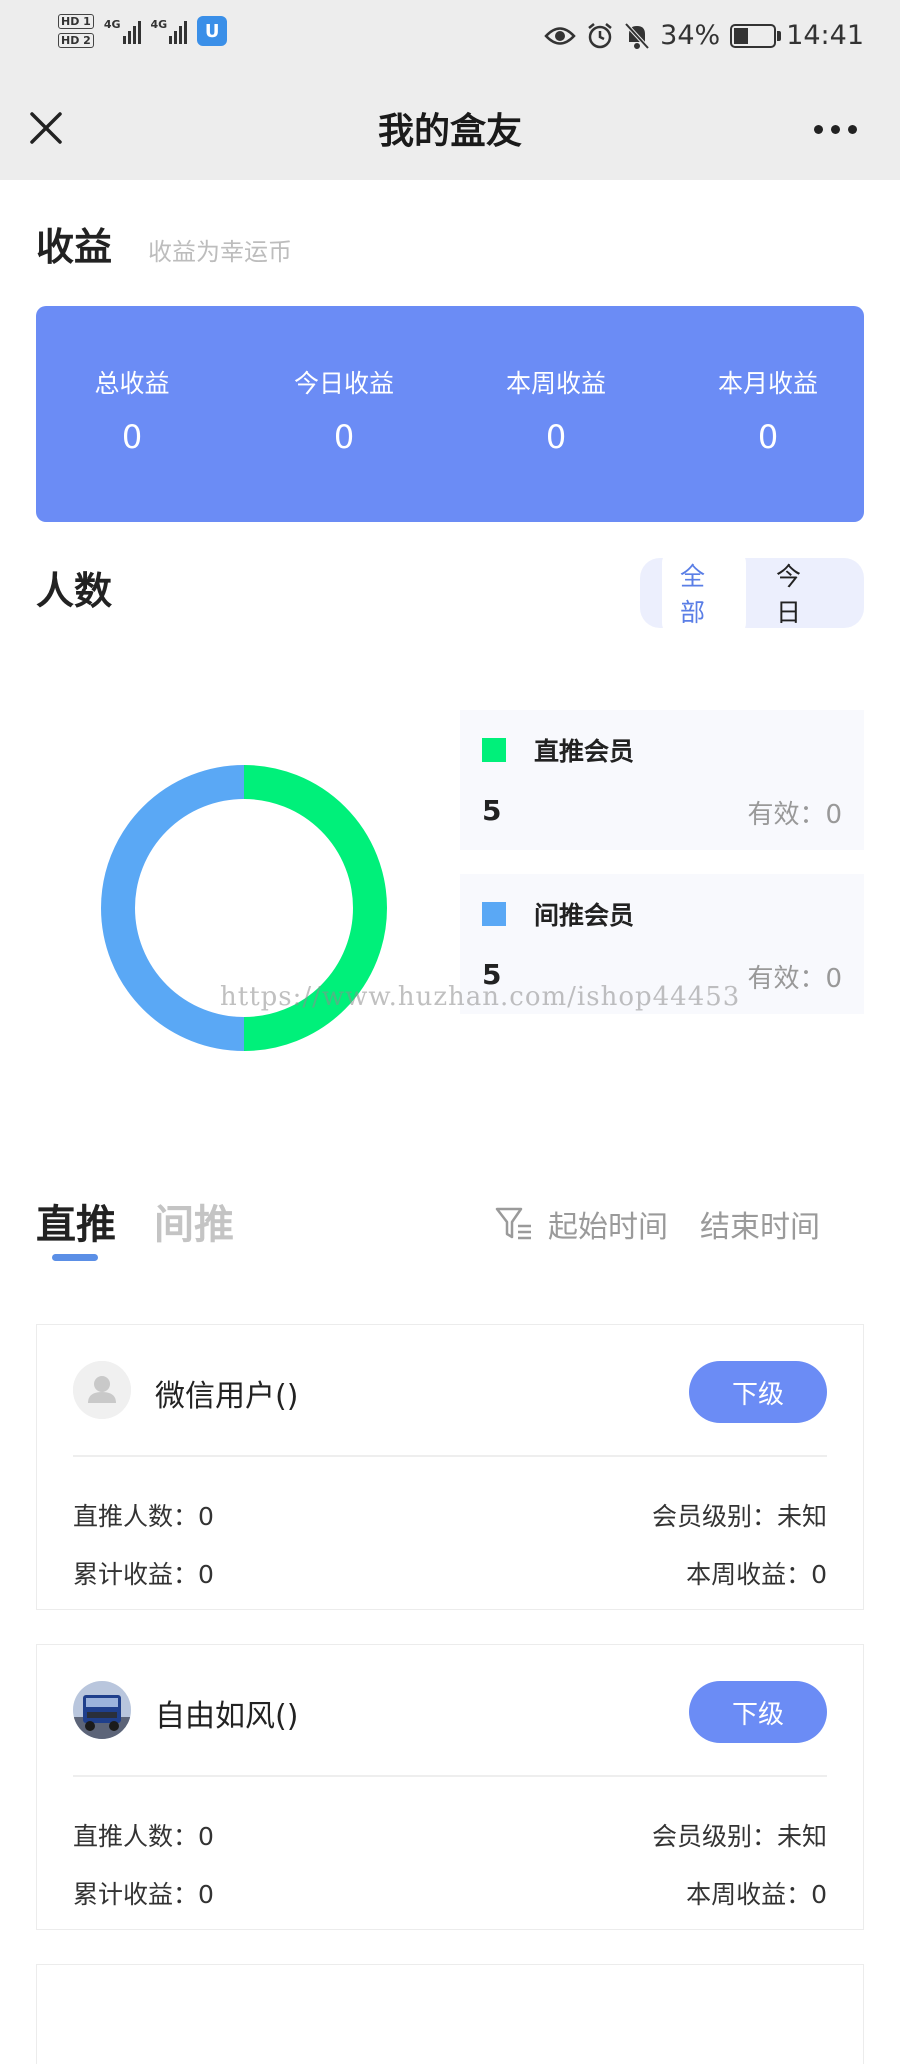 This screenshot has height=2064, width=900. What do you see at coordinates (494, 750) in the screenshot?
I see `legend-direct-swatch` at bounding box center [494, 750].